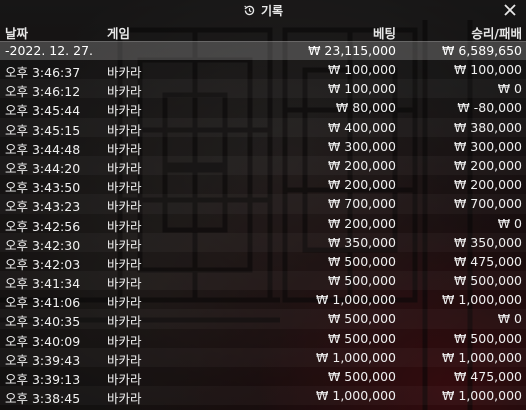 The image size is (526, 410). Describe the element at coordinates (263, 396) in the screenshot. I see `table-row: 오후 3:38:45 바카라 ₩ 1,000,000 ₩ 1,000,000` at that location.